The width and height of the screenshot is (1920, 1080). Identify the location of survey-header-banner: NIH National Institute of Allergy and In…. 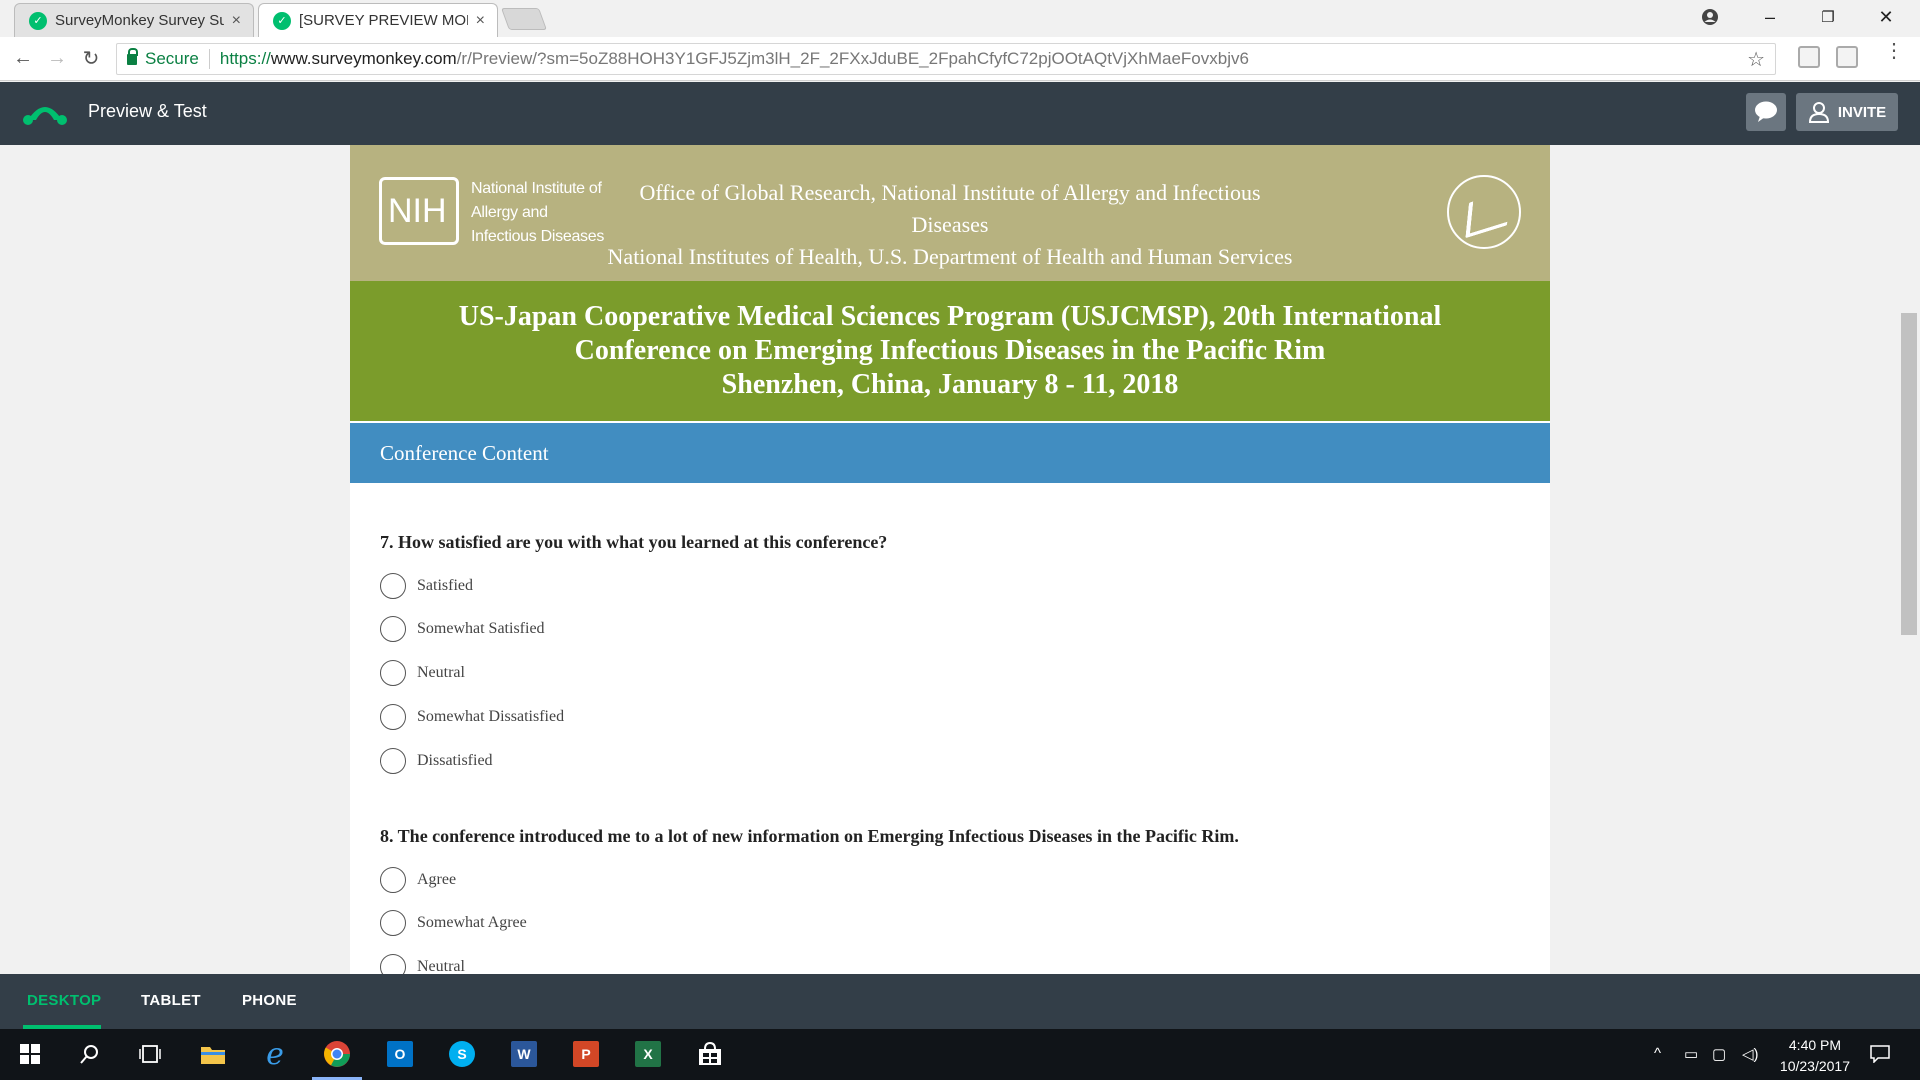
(950, 213).